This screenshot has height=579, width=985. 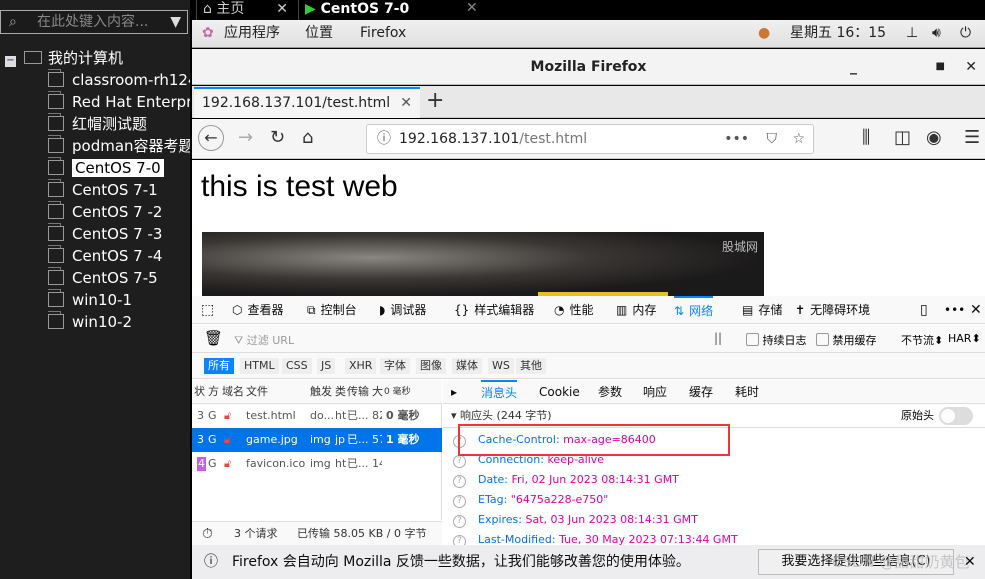 What do you see at coordinates (219, 366) in the screenshot?
I see `type-filter-0: 所有` at bounding box center [219, 366].